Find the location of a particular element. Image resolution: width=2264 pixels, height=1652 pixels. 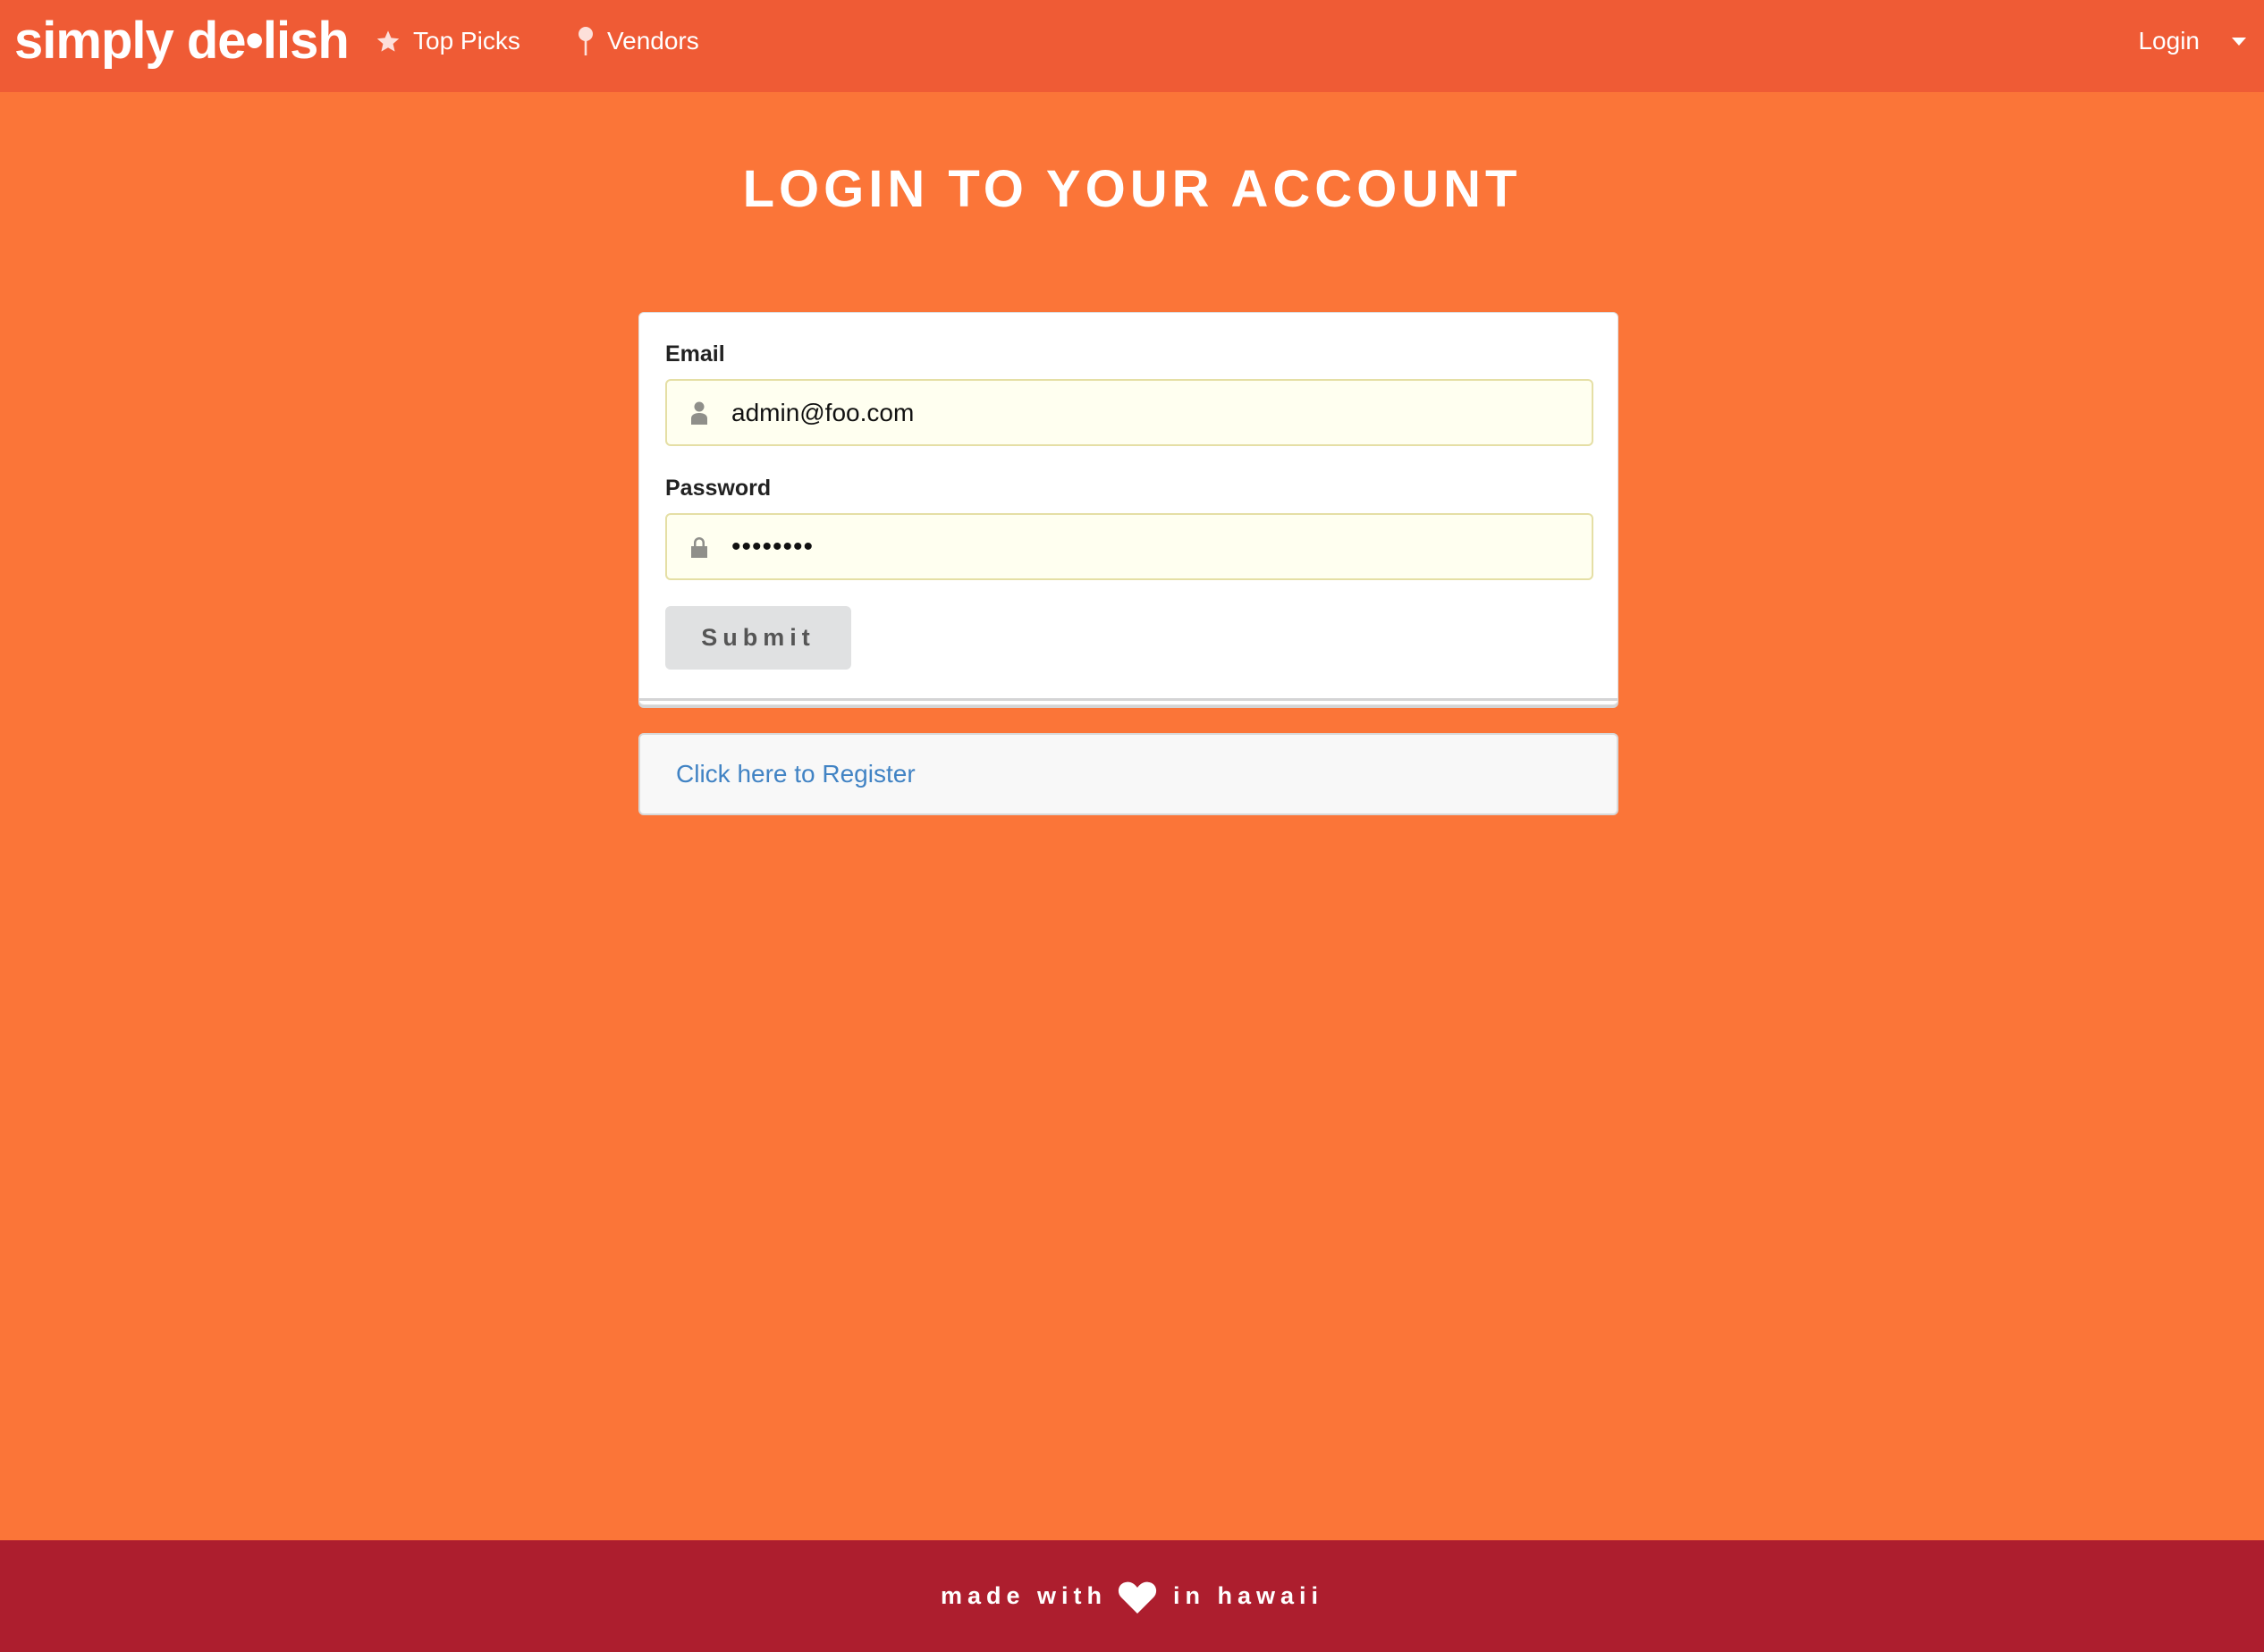

email-input is located at coordinates (1134, 412).